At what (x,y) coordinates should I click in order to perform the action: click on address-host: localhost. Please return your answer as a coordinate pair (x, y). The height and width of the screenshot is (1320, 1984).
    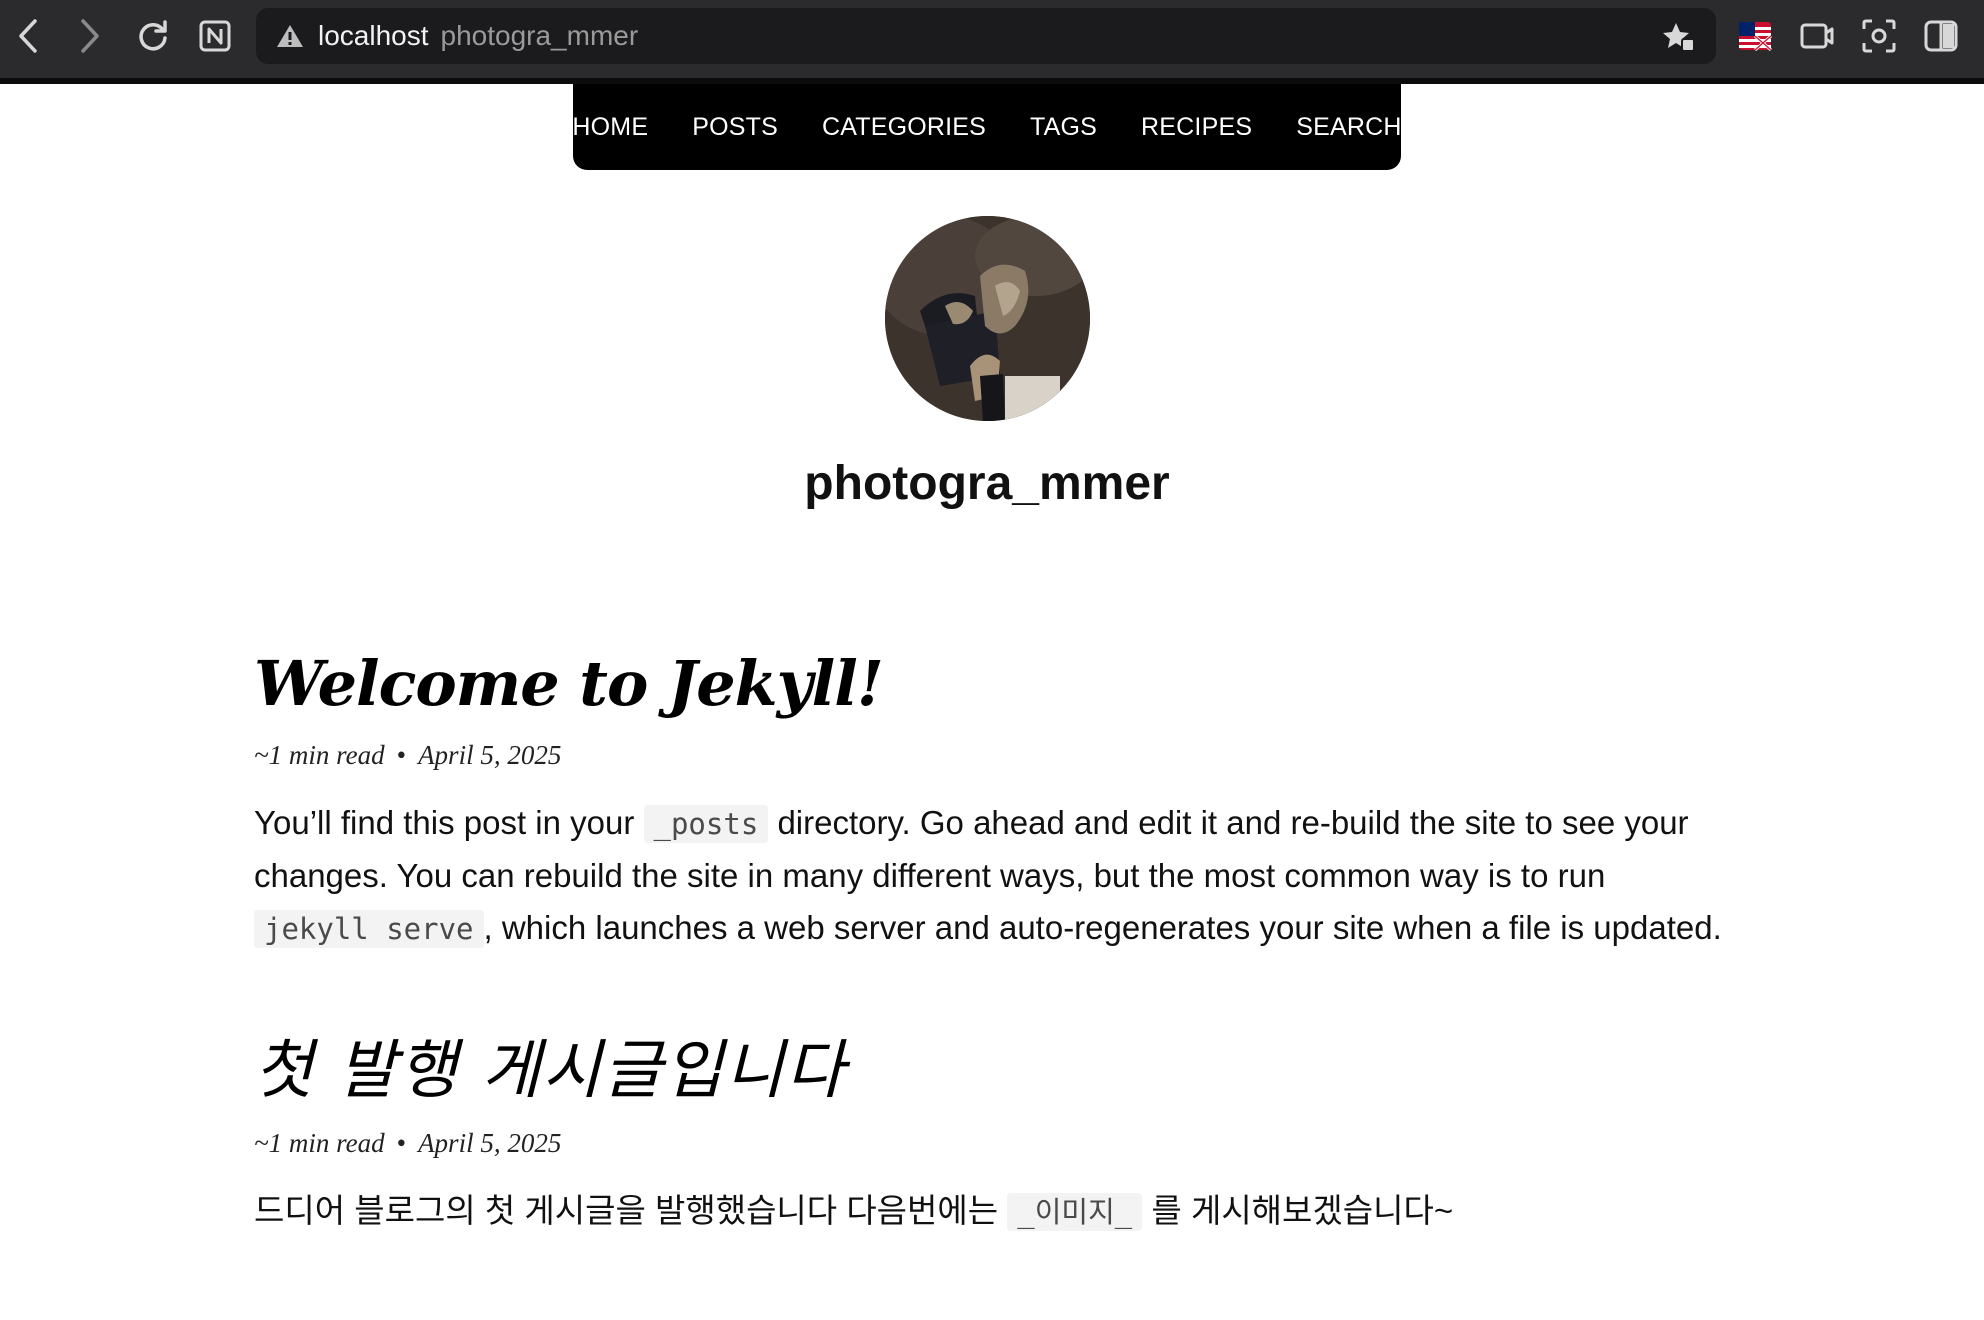
    Looking at the image, I should click on (373, 35).